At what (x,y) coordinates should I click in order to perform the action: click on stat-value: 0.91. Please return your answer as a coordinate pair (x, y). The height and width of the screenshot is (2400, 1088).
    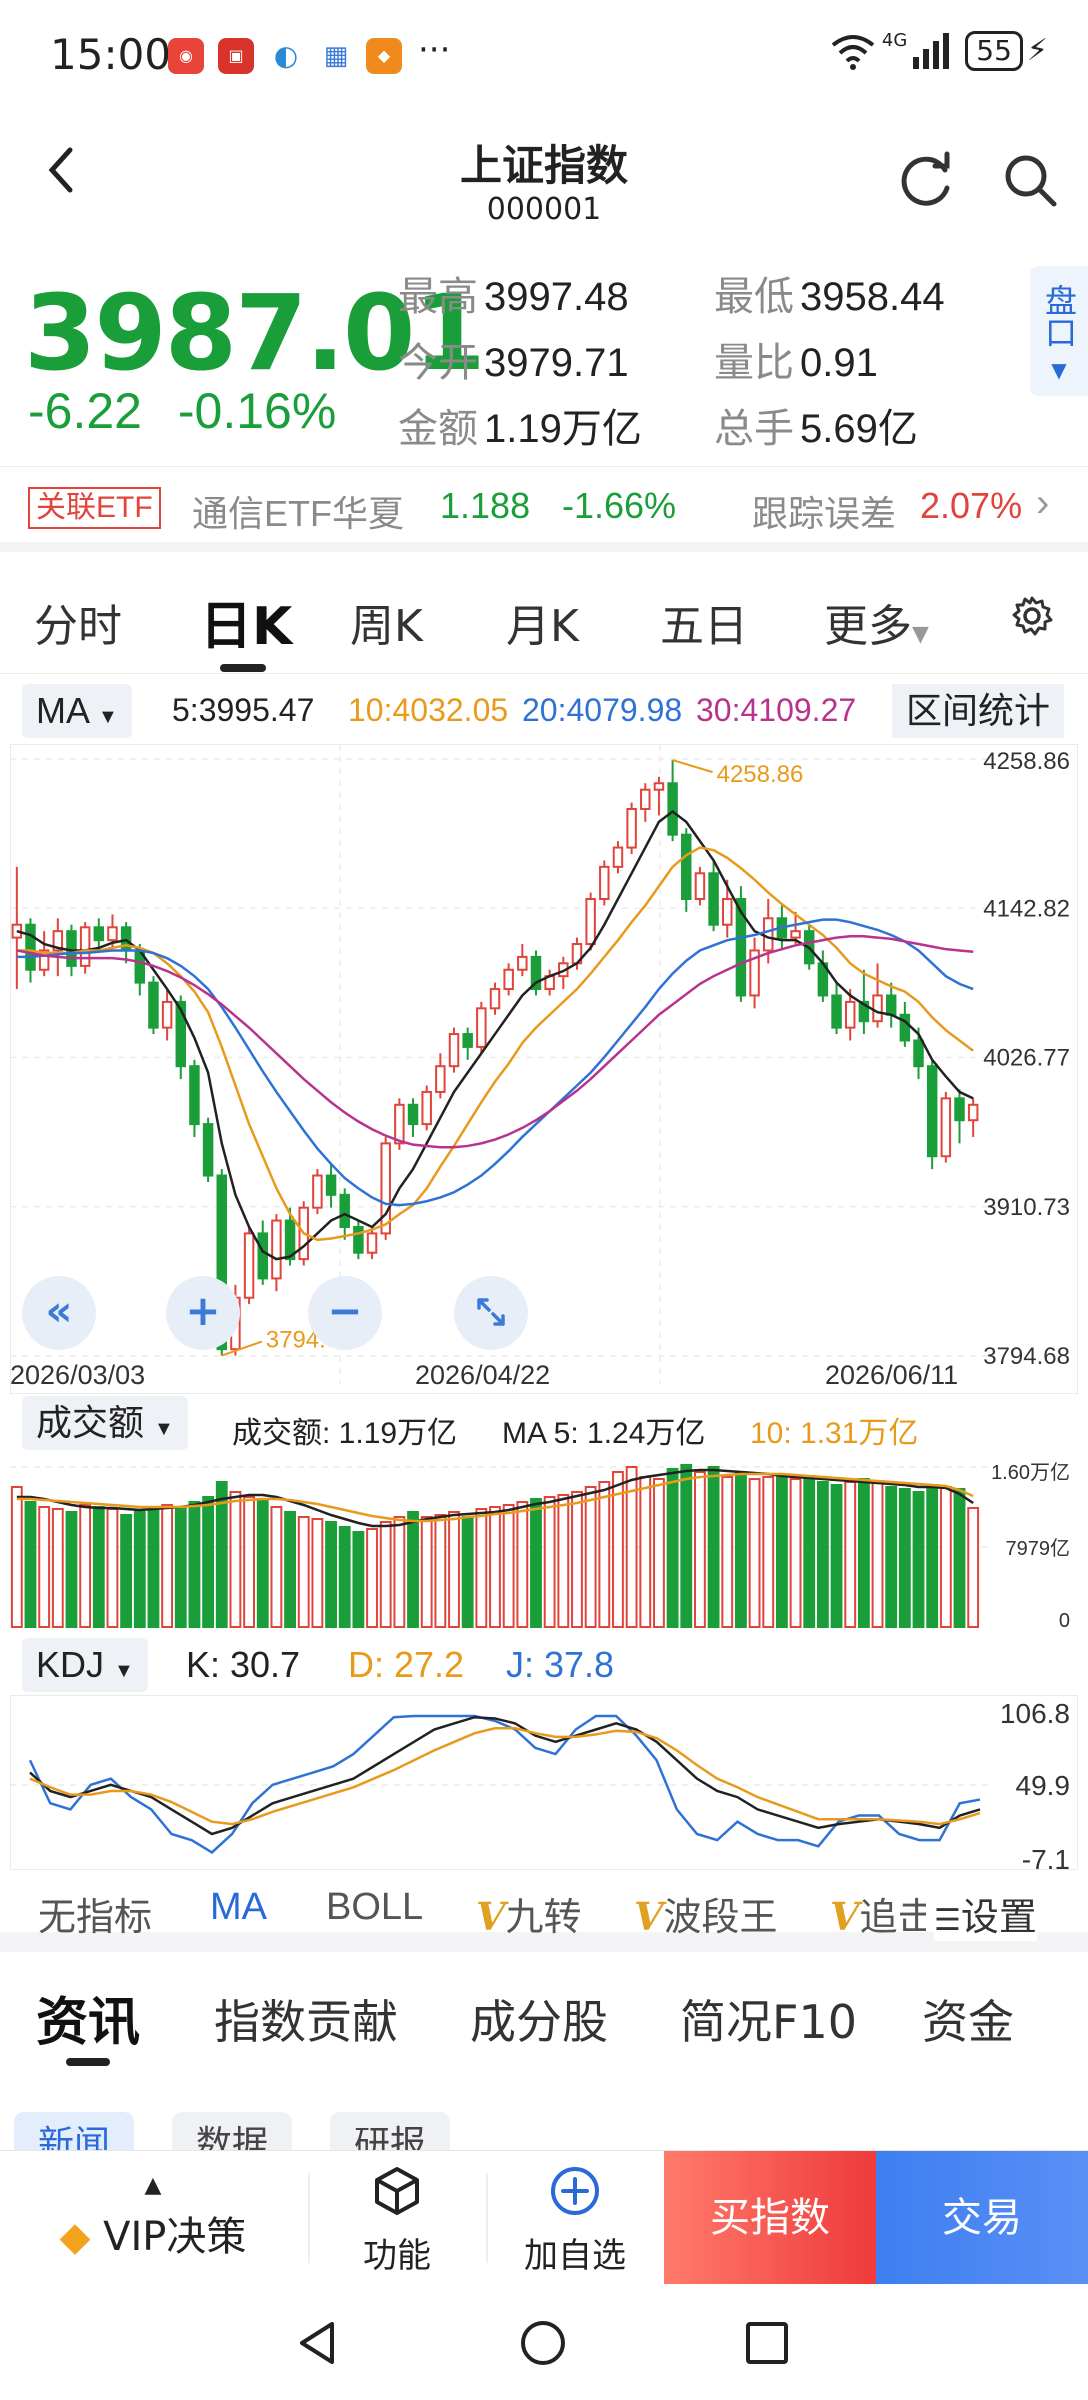
    Looking at the image, I should click on (839, 363).